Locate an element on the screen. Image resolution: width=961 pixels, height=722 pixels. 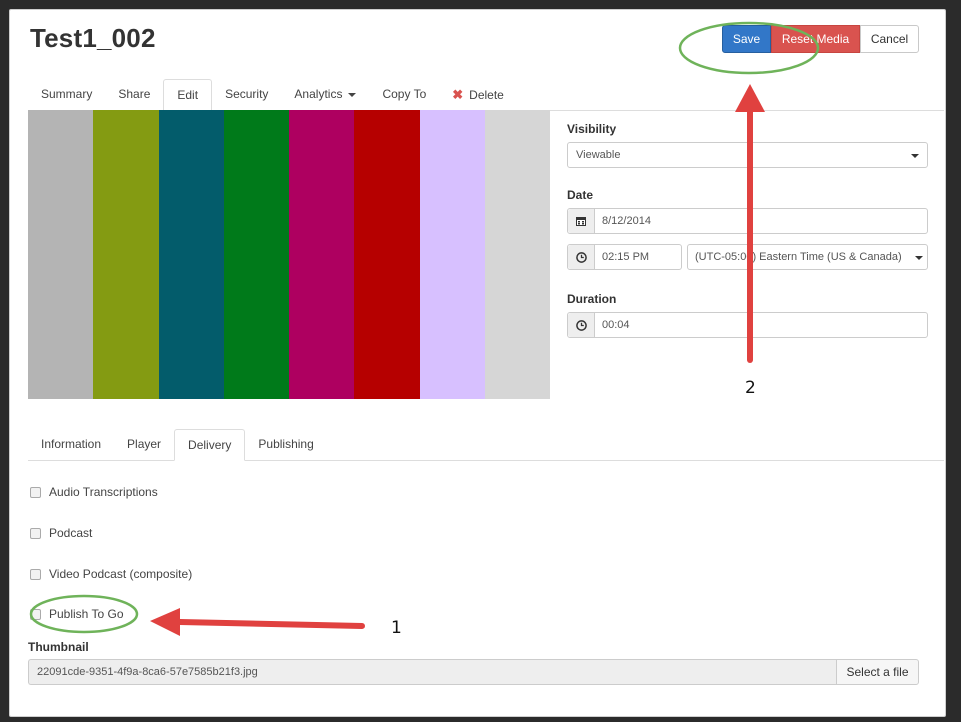
date-input: 8/12/2014 is located at coordinates (747, 221).